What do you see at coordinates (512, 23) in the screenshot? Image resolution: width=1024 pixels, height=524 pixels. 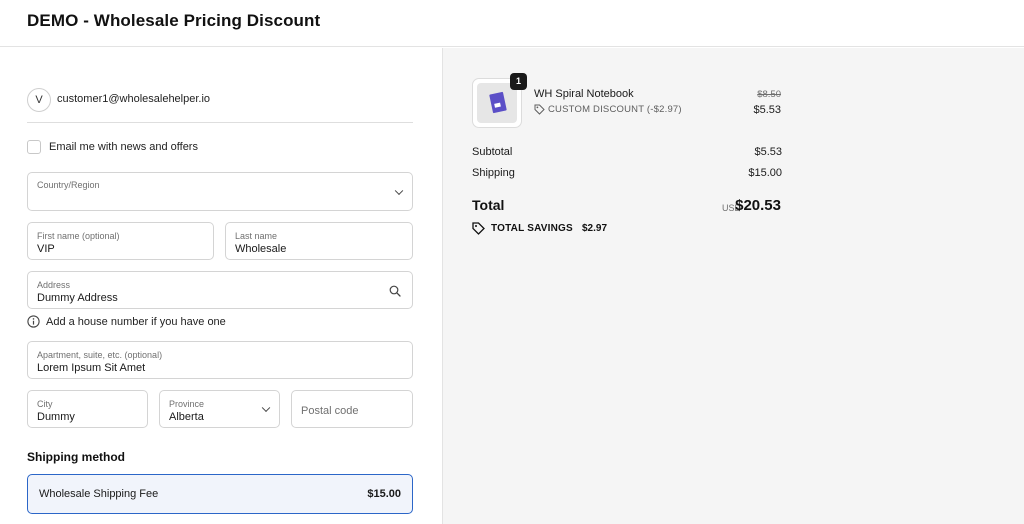 I see `page-header: DEMO - Wholesale Pricing Discount` at bounding box center [512, 23].